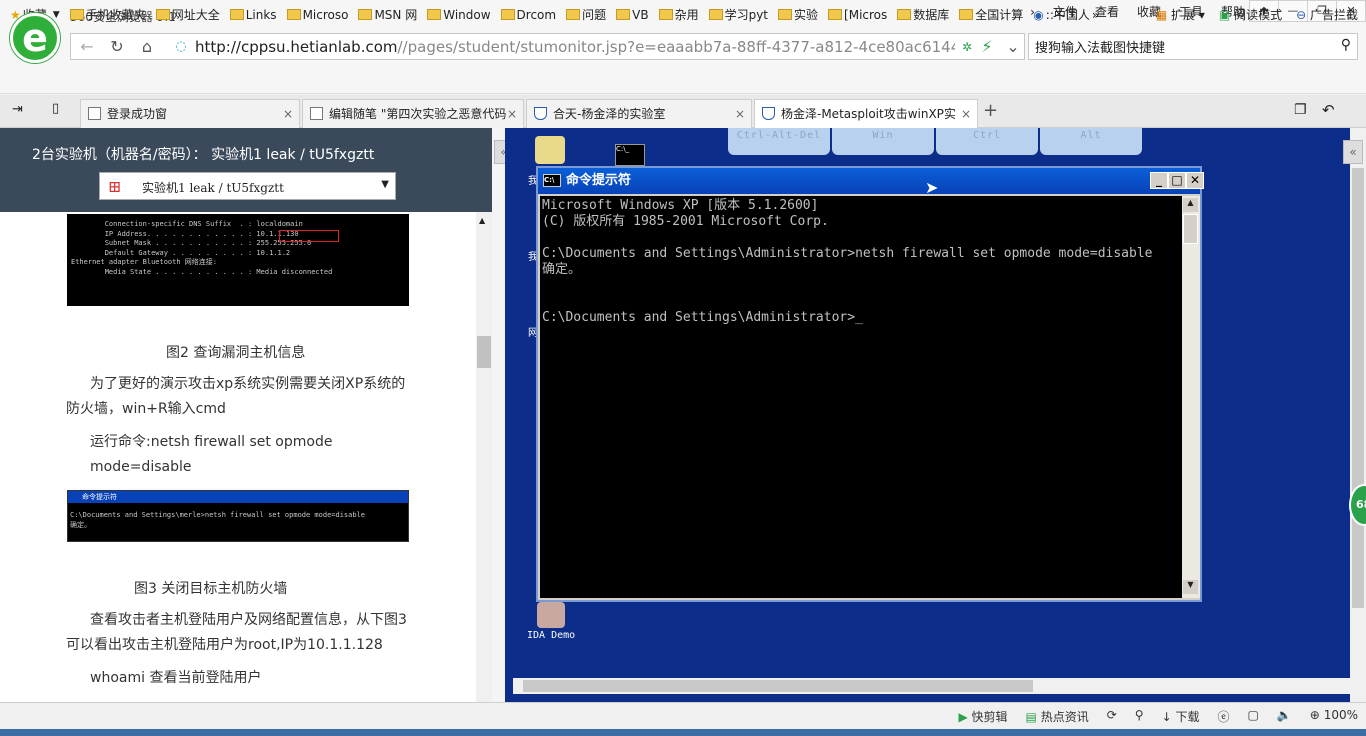 Image resolution: width=1366 pixels, height=736 pixels. Describe the element at coordinates (989, 717) in the screenshot. I see `quick-edit-label: 快剪辑` at that location.